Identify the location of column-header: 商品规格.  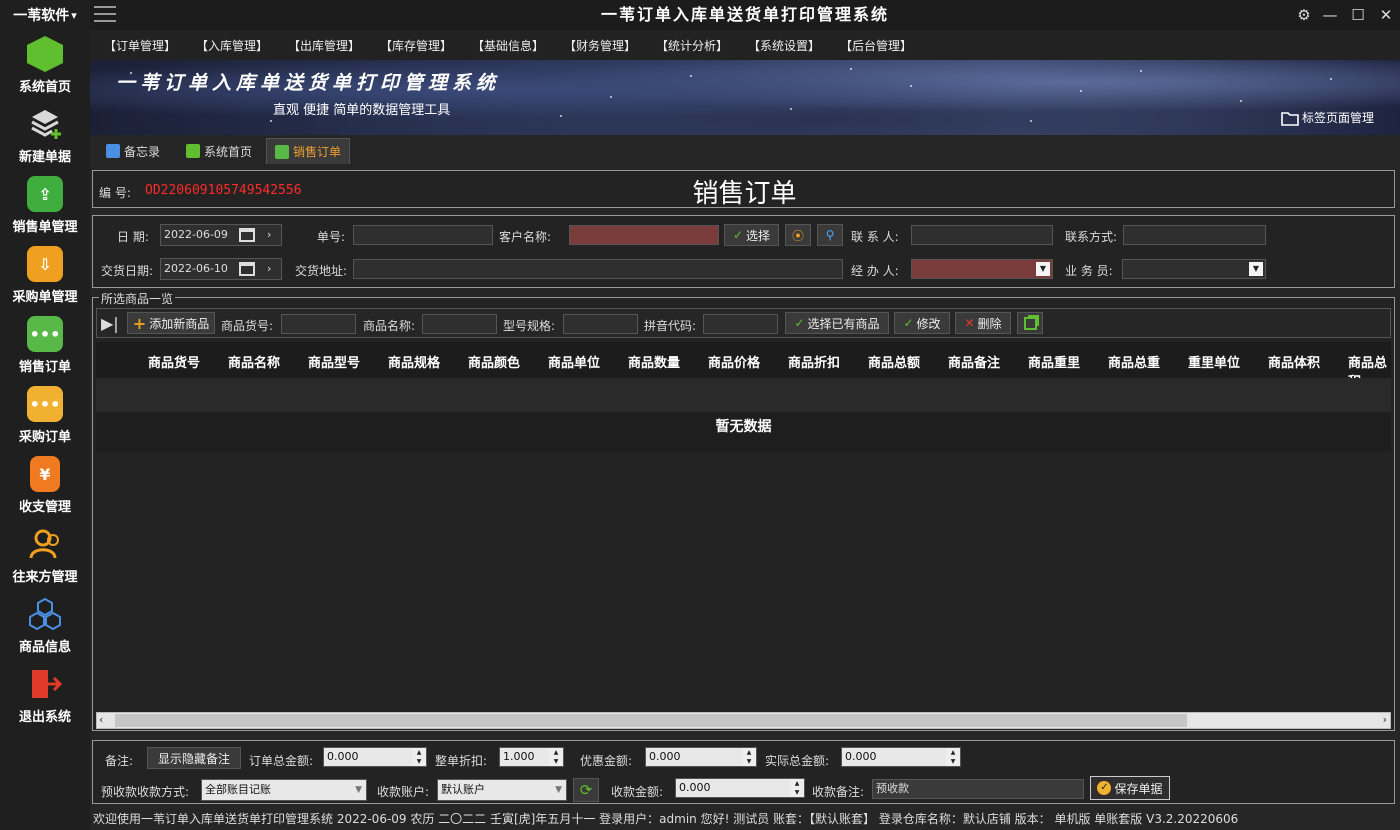
(414, 361).